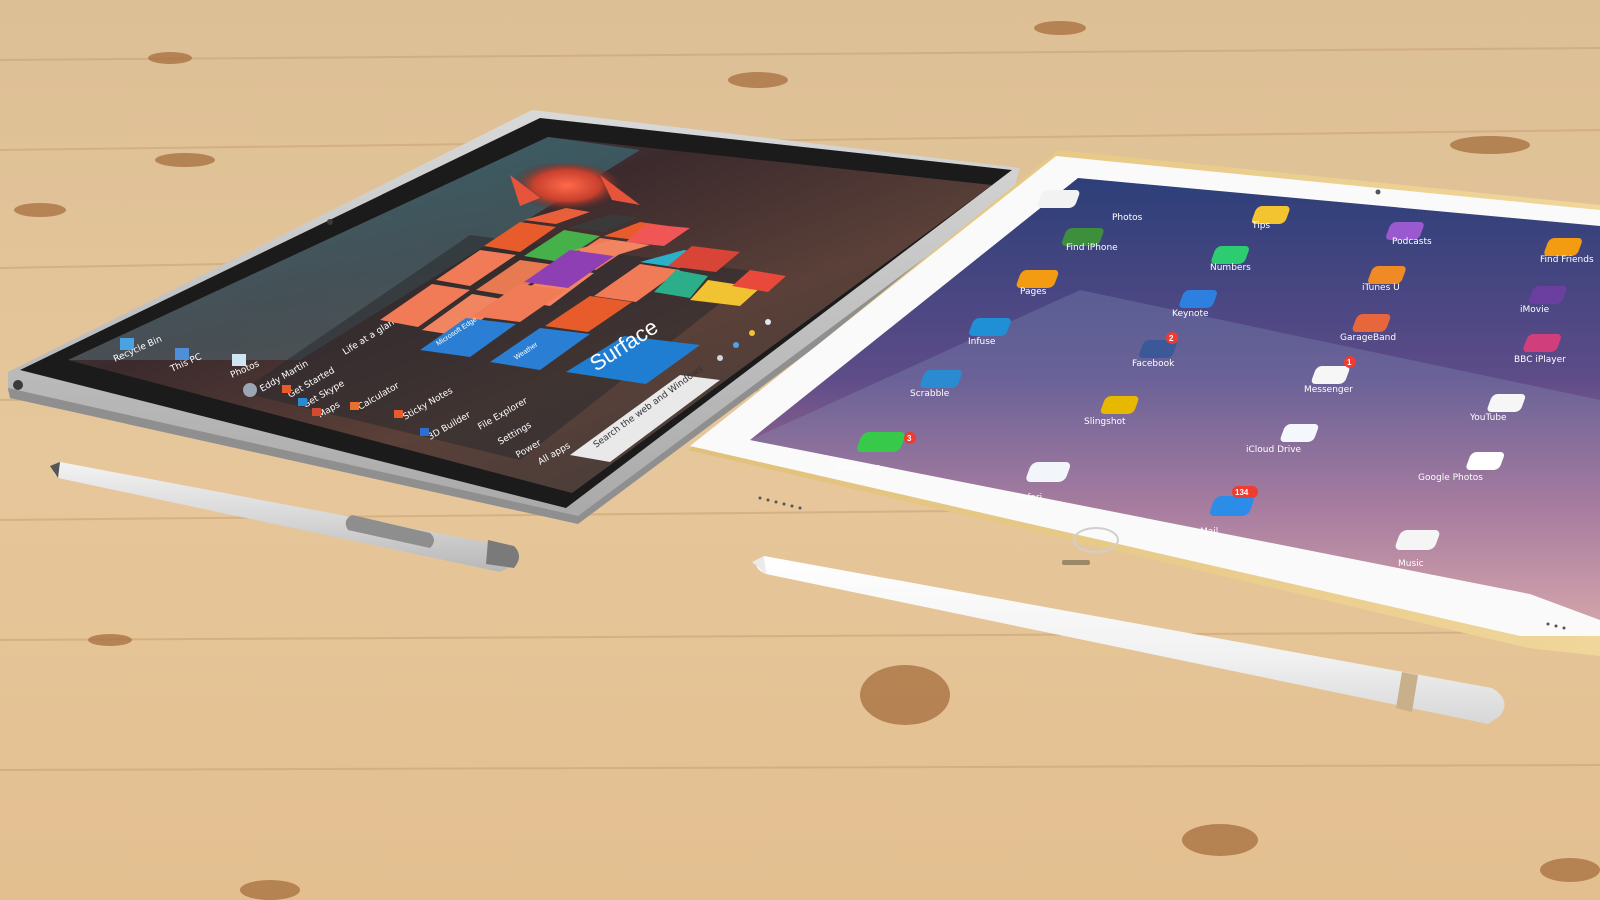 The height and width of the screenshot is (900, 1600). I want to click on folder-taskbar-icon, so click(752, 333).